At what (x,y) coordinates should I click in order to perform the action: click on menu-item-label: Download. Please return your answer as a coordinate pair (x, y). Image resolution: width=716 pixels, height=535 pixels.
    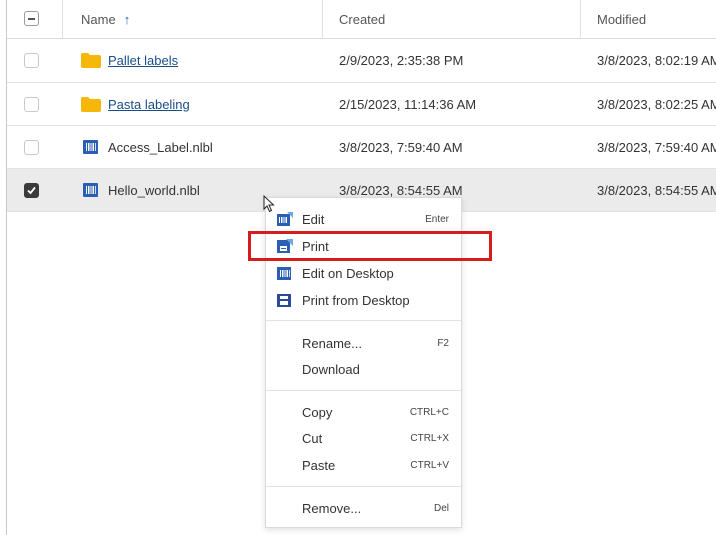
    Looking at the image, I should click on (331, 369).